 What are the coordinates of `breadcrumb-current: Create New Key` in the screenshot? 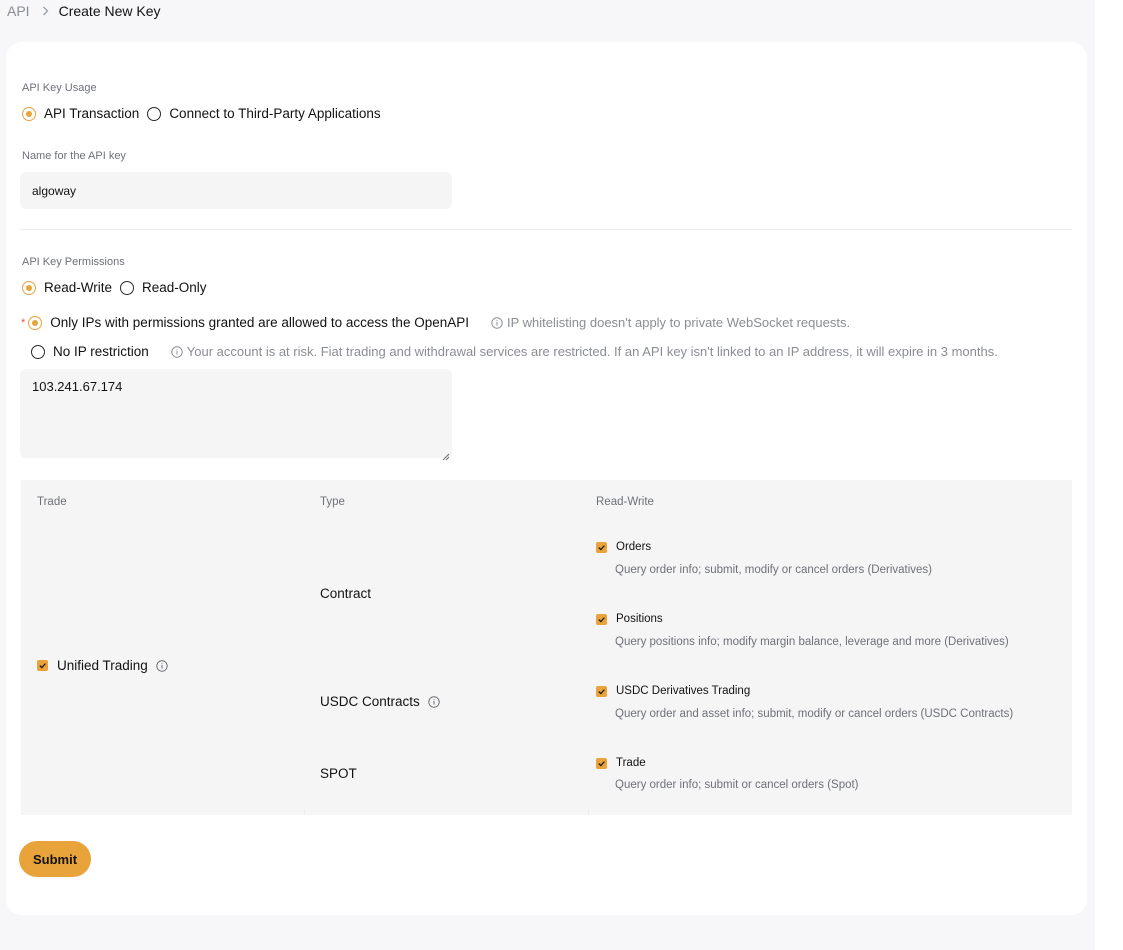 It's located at (109, 11).